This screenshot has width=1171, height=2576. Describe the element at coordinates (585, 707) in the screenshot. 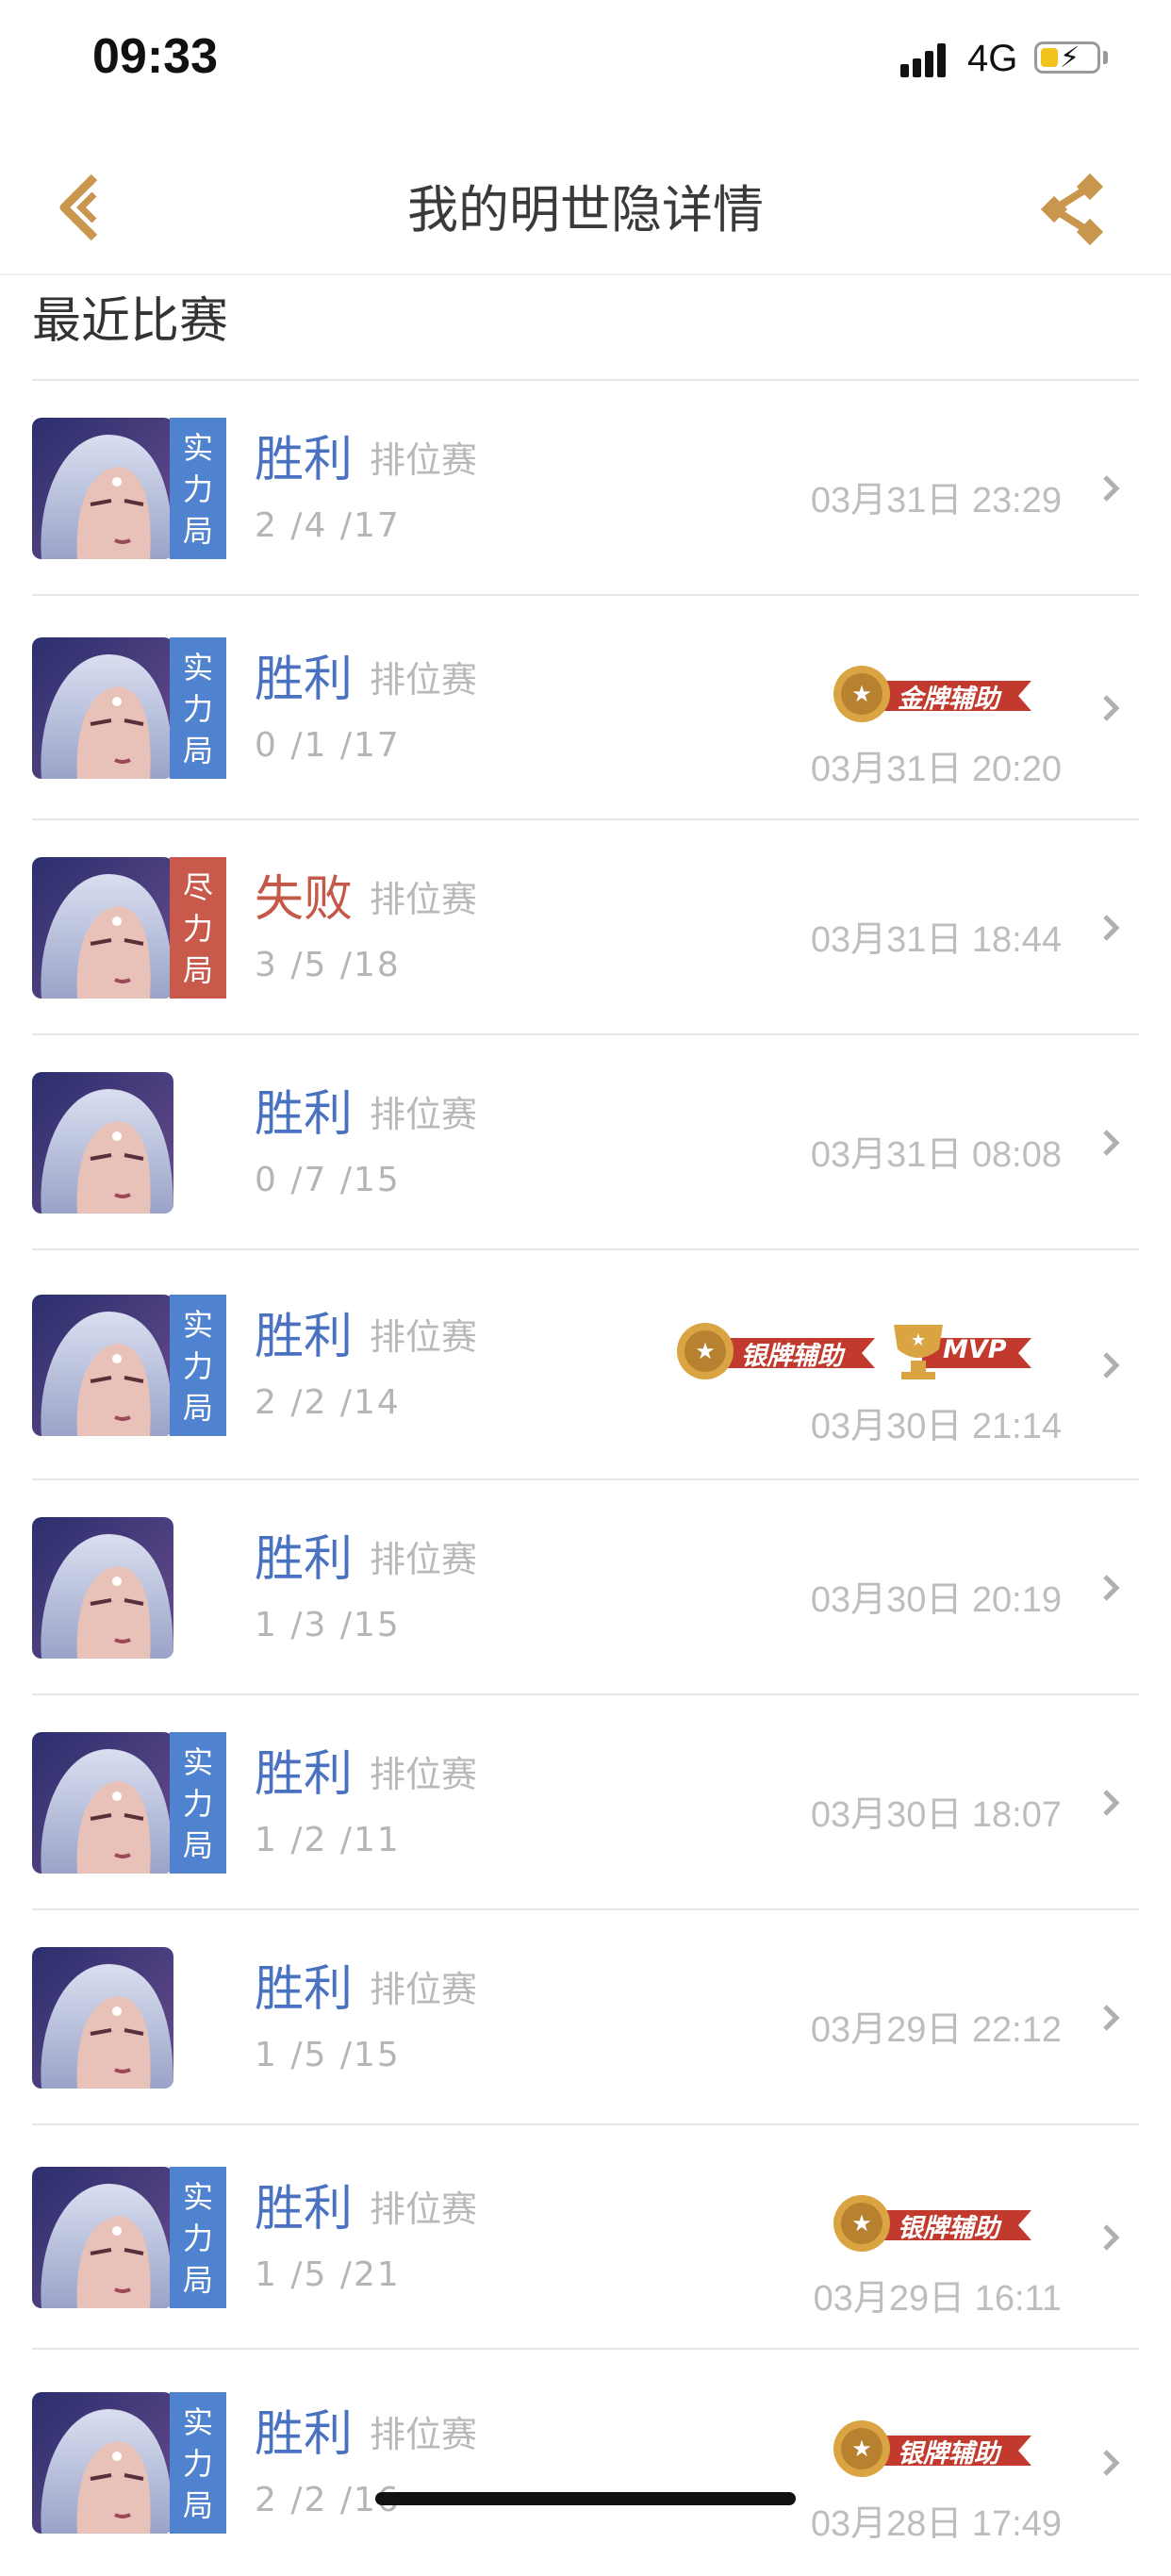

I see `match-row: 实 力 局胜利 排位赛 0 /1 /17 03月31日 20:20 ★ 金牌辅助` at that location.